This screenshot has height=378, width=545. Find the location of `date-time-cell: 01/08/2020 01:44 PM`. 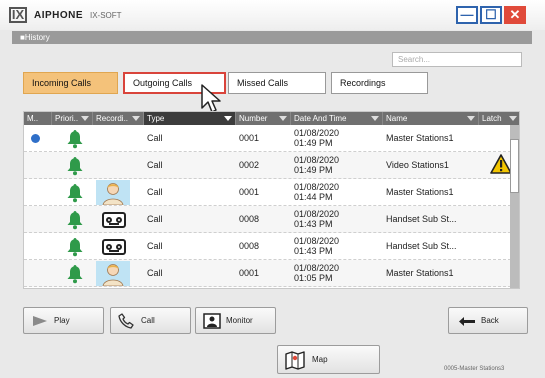

date-time-cell: 01/08/2020 01:44 PM is located at coordinates (317, 192).